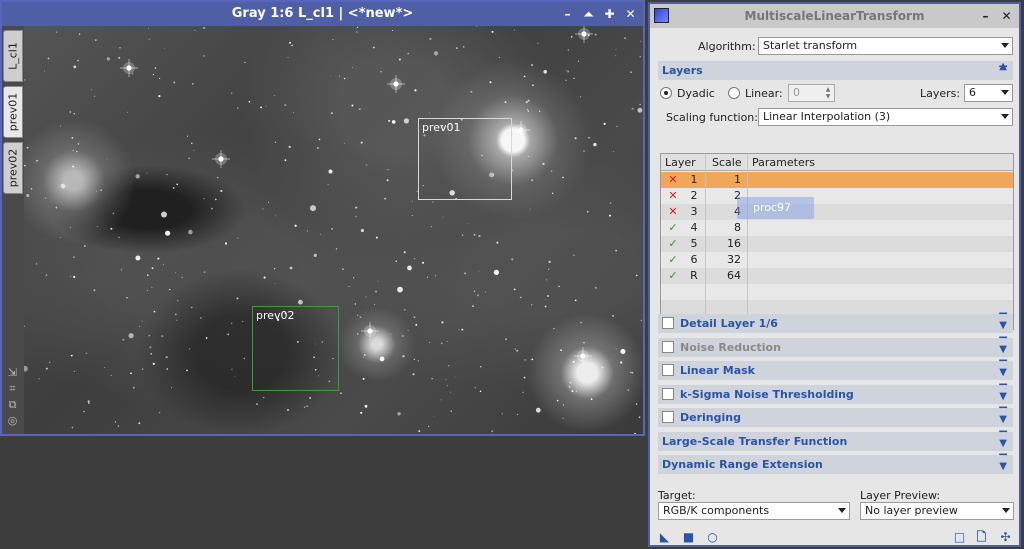 The width and height of the screenshot is (1024, 549). What do you see at coordinates (712, 537) in the screenshot?
I see `apply-global-icon: ○` at bounding box center [712, 537].